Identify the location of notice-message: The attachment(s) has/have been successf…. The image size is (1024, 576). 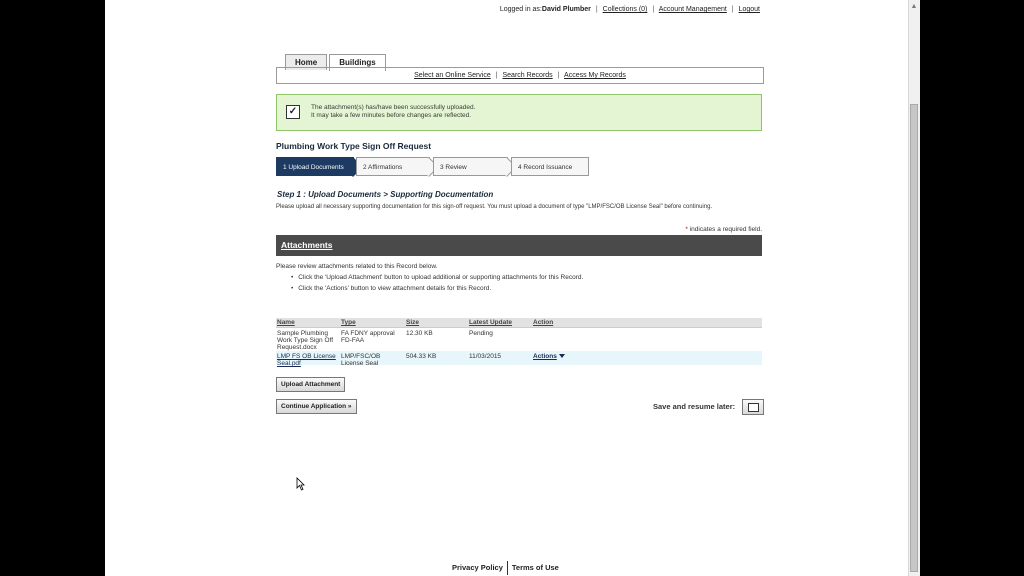
(393, 112).